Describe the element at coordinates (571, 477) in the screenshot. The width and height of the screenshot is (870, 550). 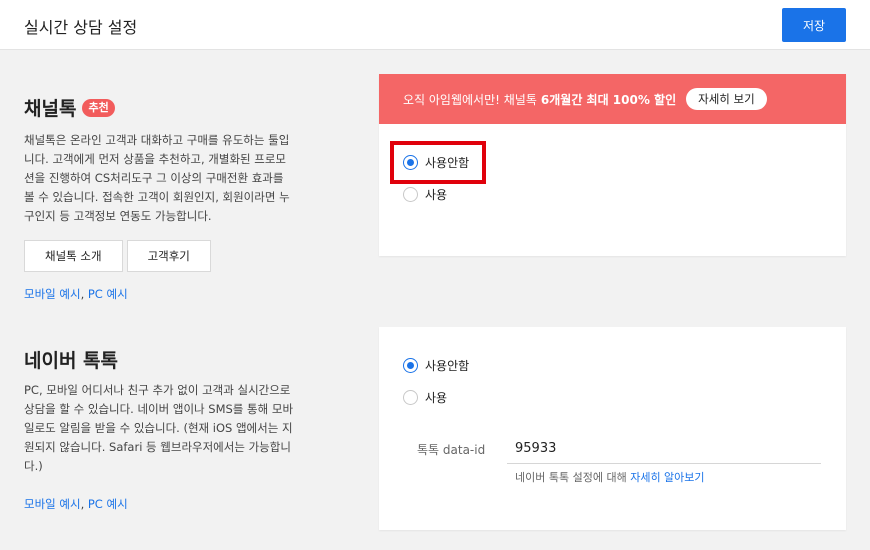
I see `help-text: 네이버 톡톡 설정에 대해` at that location.